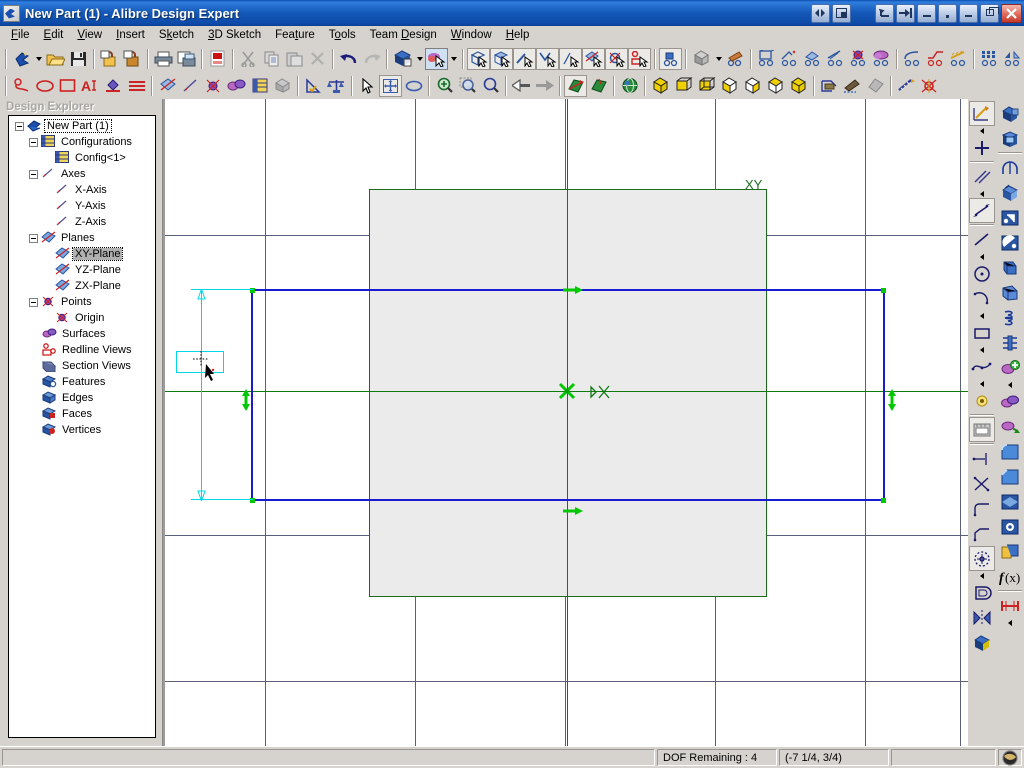 The height and width of the screenshot is (768, 1024). Describe the element at coordinates (217, 59) in the screenshot. I see `export-pdf-icon` at that location.